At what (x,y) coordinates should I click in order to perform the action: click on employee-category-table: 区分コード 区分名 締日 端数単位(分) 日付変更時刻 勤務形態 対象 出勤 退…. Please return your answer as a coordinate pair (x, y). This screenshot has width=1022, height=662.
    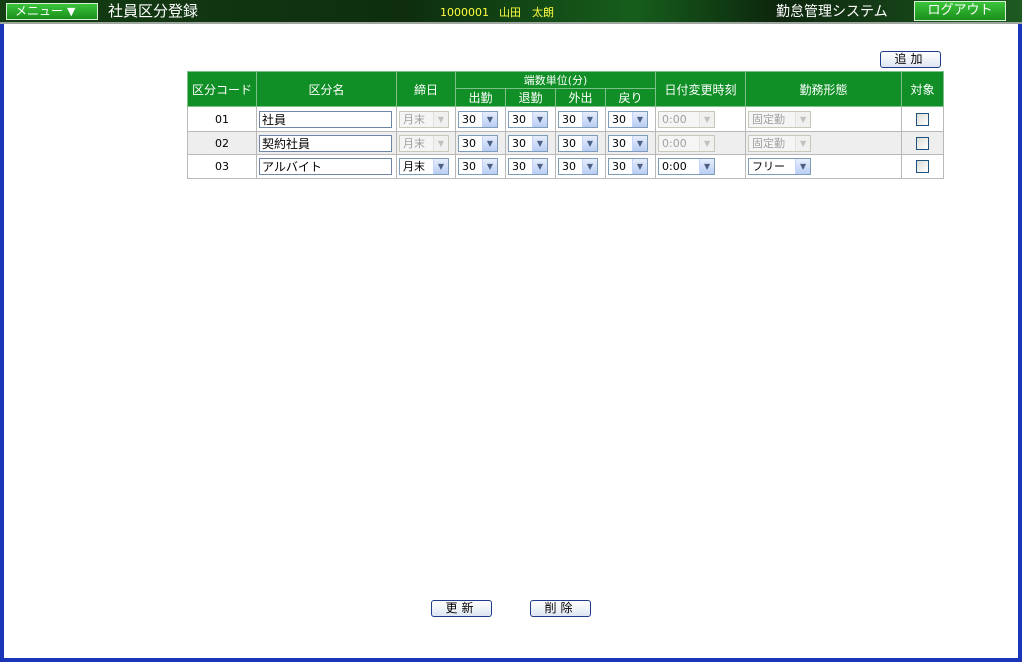
    Looking at the image, I should click on (566, 125).